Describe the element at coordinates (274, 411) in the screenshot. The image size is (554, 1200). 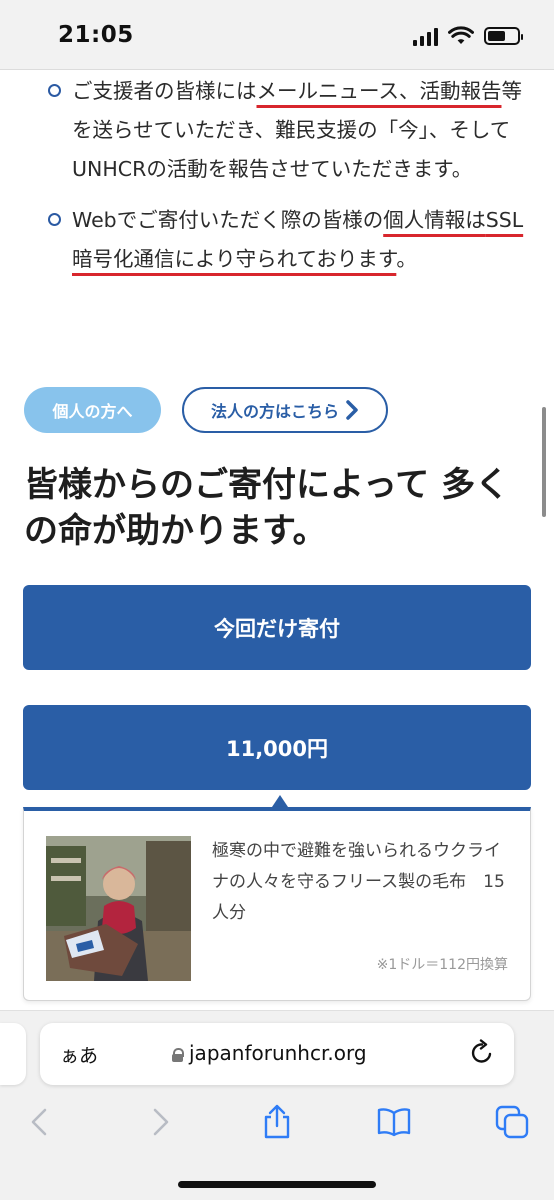
I see `tab-corporate-label: 法人の方はこちら` at that location.